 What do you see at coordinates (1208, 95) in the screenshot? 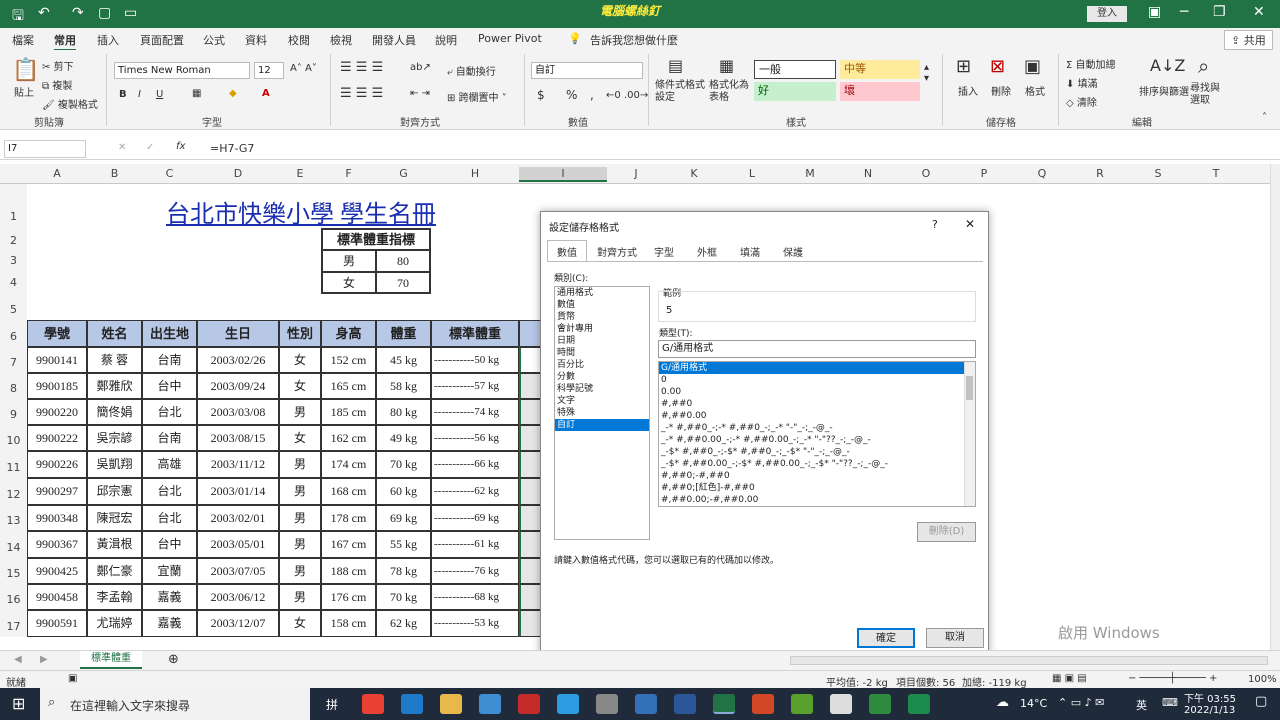
I see `find-select-button: 尋找與選取` at bounding box center [1208, 95].